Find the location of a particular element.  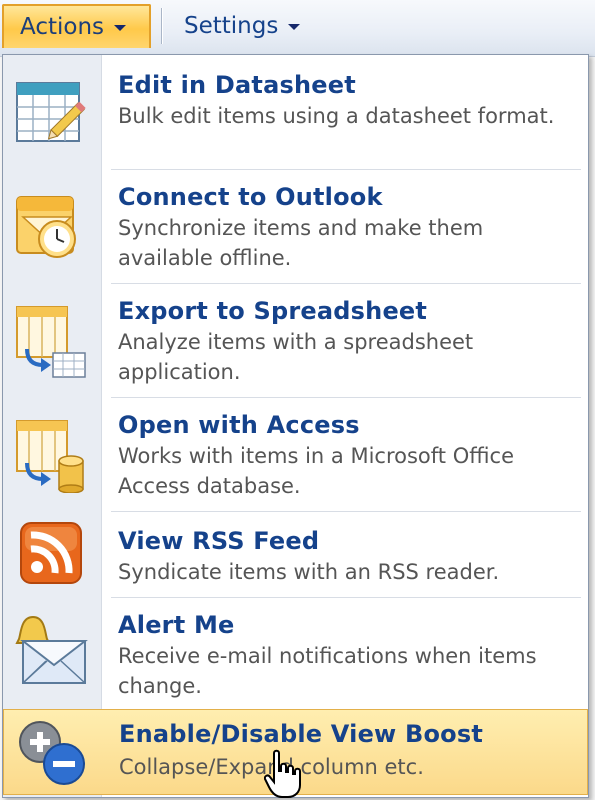

settings-label: Settings is located at coordinates (231, 26).